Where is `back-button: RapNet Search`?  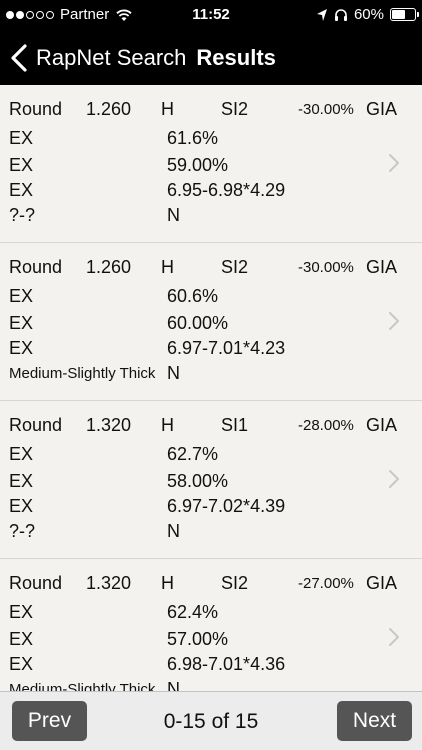 back-button: RapNet Search is located at coordinates (93, 57).